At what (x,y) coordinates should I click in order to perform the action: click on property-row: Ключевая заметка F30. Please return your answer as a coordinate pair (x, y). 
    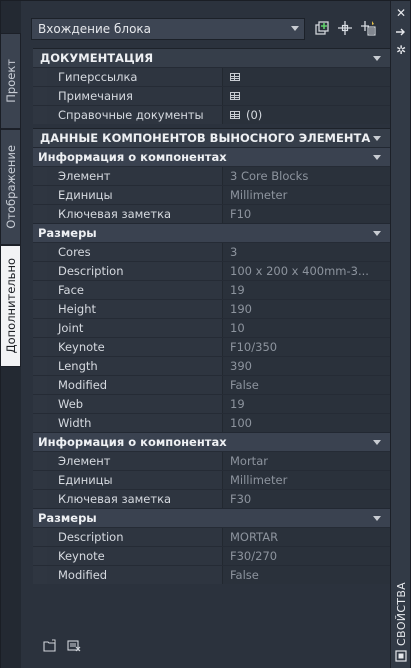
    Looking at the image, I should click on (211, 498).